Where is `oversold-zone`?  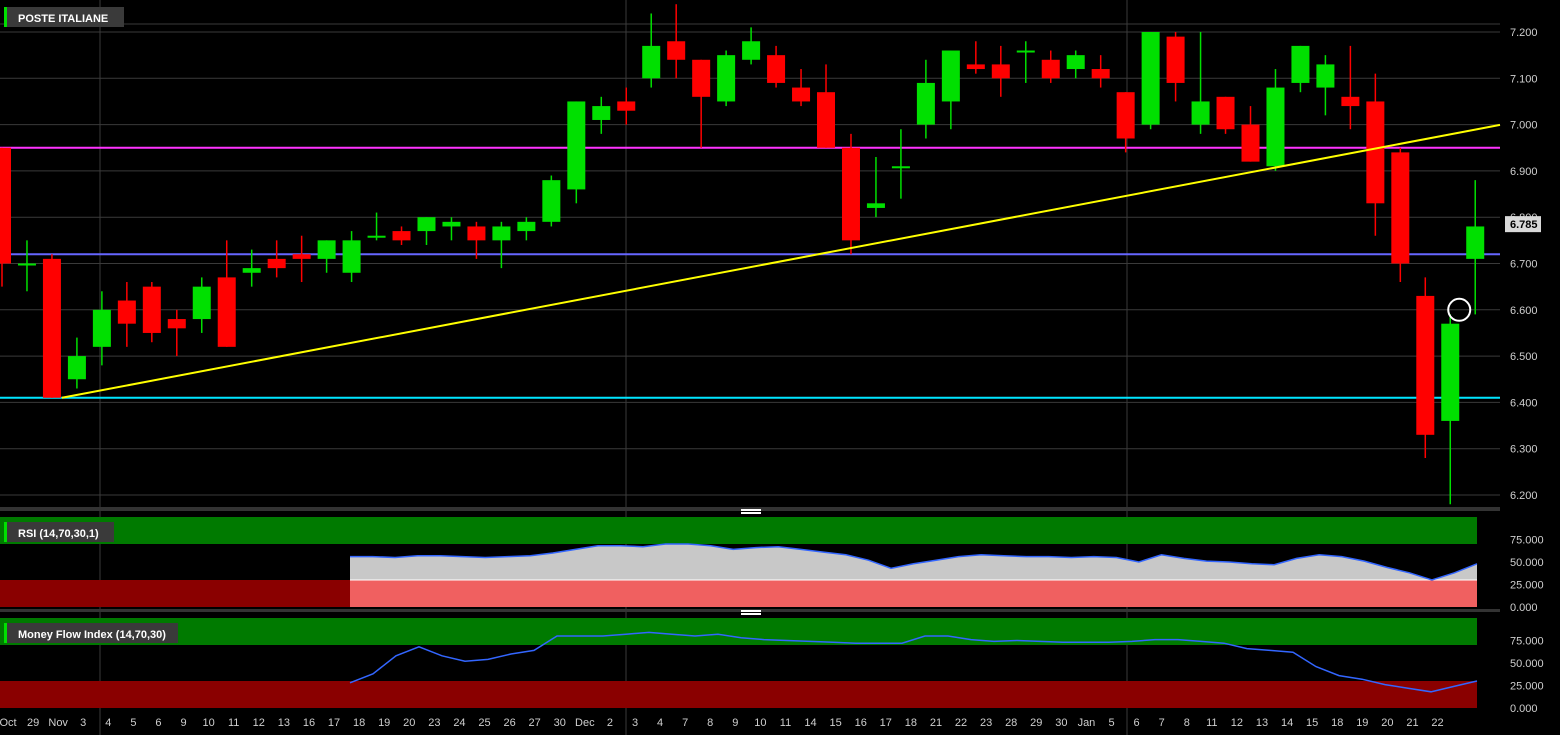 oversold-zone is located at coordinates (738, 694).